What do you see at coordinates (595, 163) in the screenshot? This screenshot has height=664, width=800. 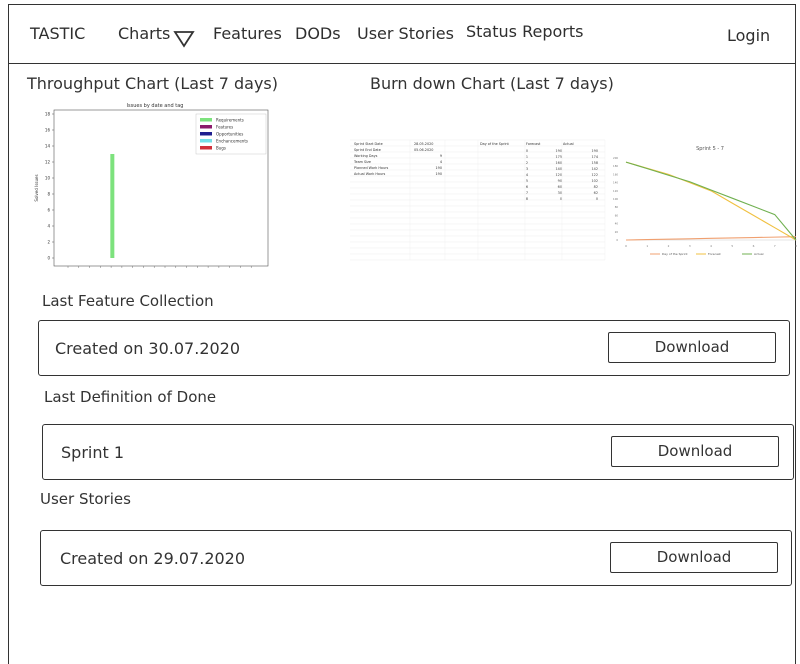 I see `burndown-table-cell: 158` at bounding box center [595, 163].